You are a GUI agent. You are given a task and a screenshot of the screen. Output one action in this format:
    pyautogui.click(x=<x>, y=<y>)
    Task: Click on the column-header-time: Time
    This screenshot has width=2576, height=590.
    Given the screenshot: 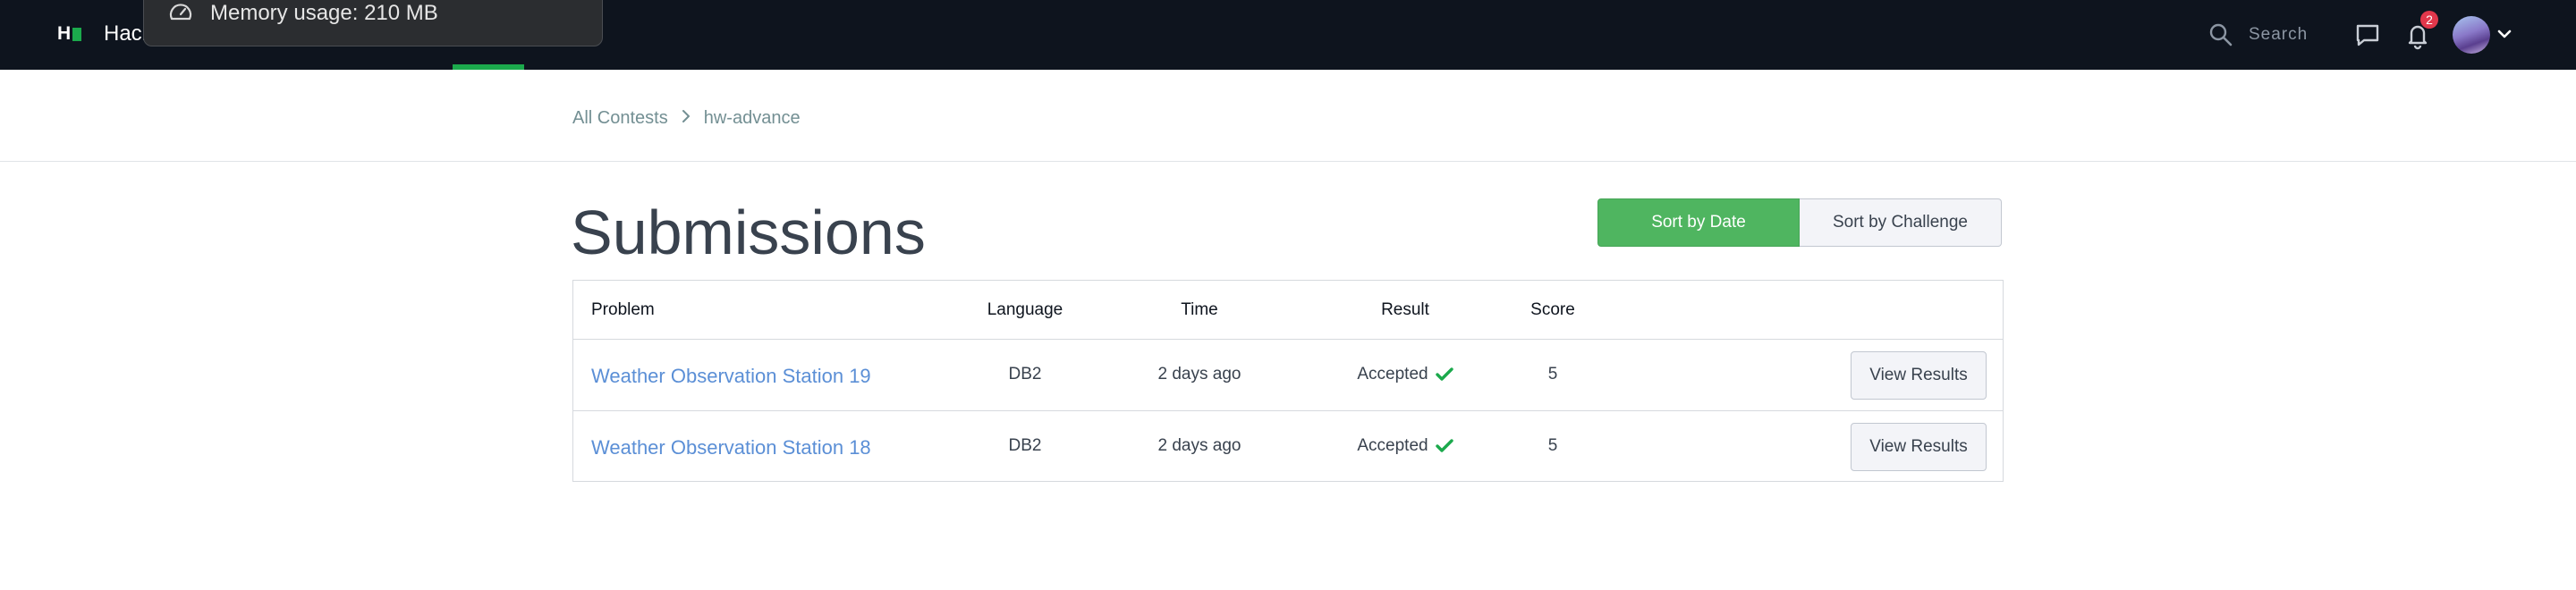 What is the action you would take?
    pyautogui.click(x=1199, y=309)
    